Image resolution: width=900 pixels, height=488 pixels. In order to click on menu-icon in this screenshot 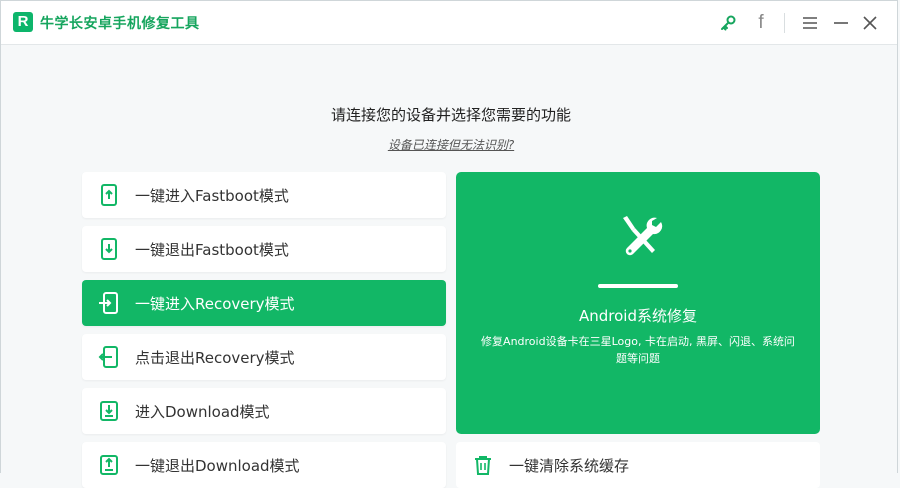, I will do `click(810, 23)`.